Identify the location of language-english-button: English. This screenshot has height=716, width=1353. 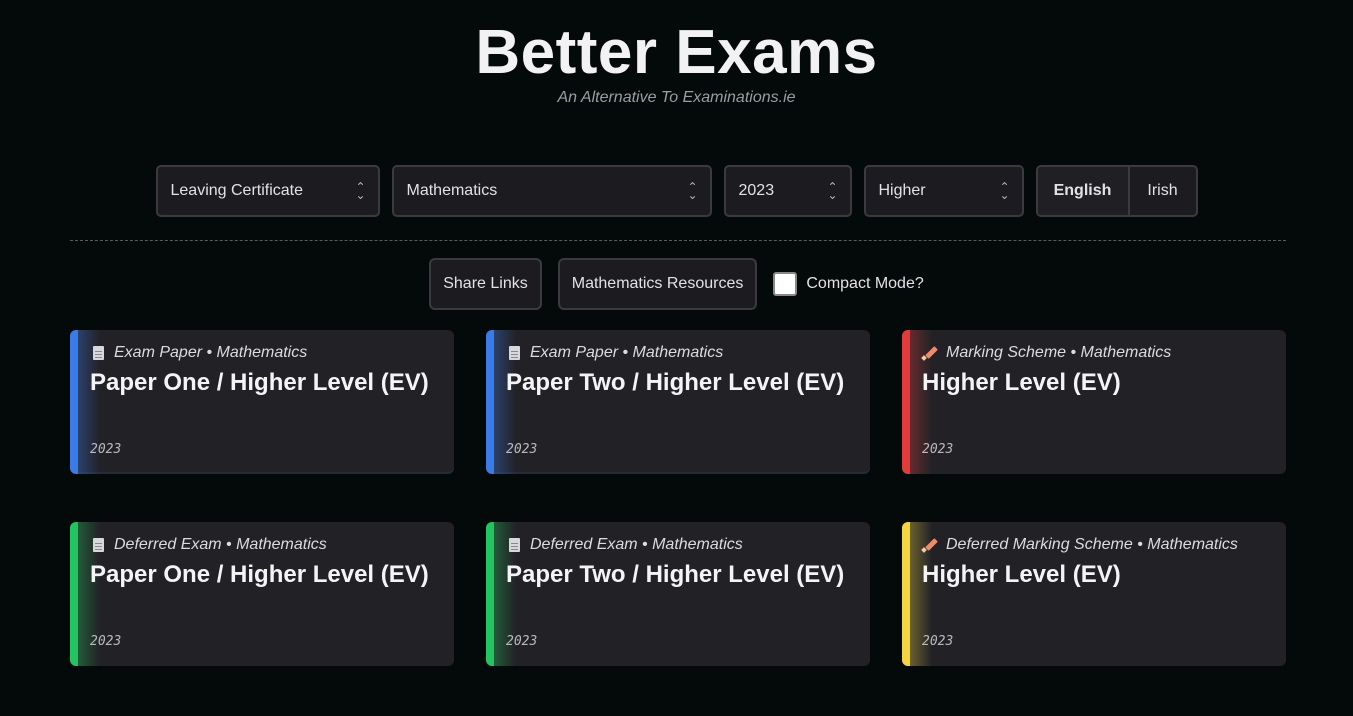
(1083, 191).